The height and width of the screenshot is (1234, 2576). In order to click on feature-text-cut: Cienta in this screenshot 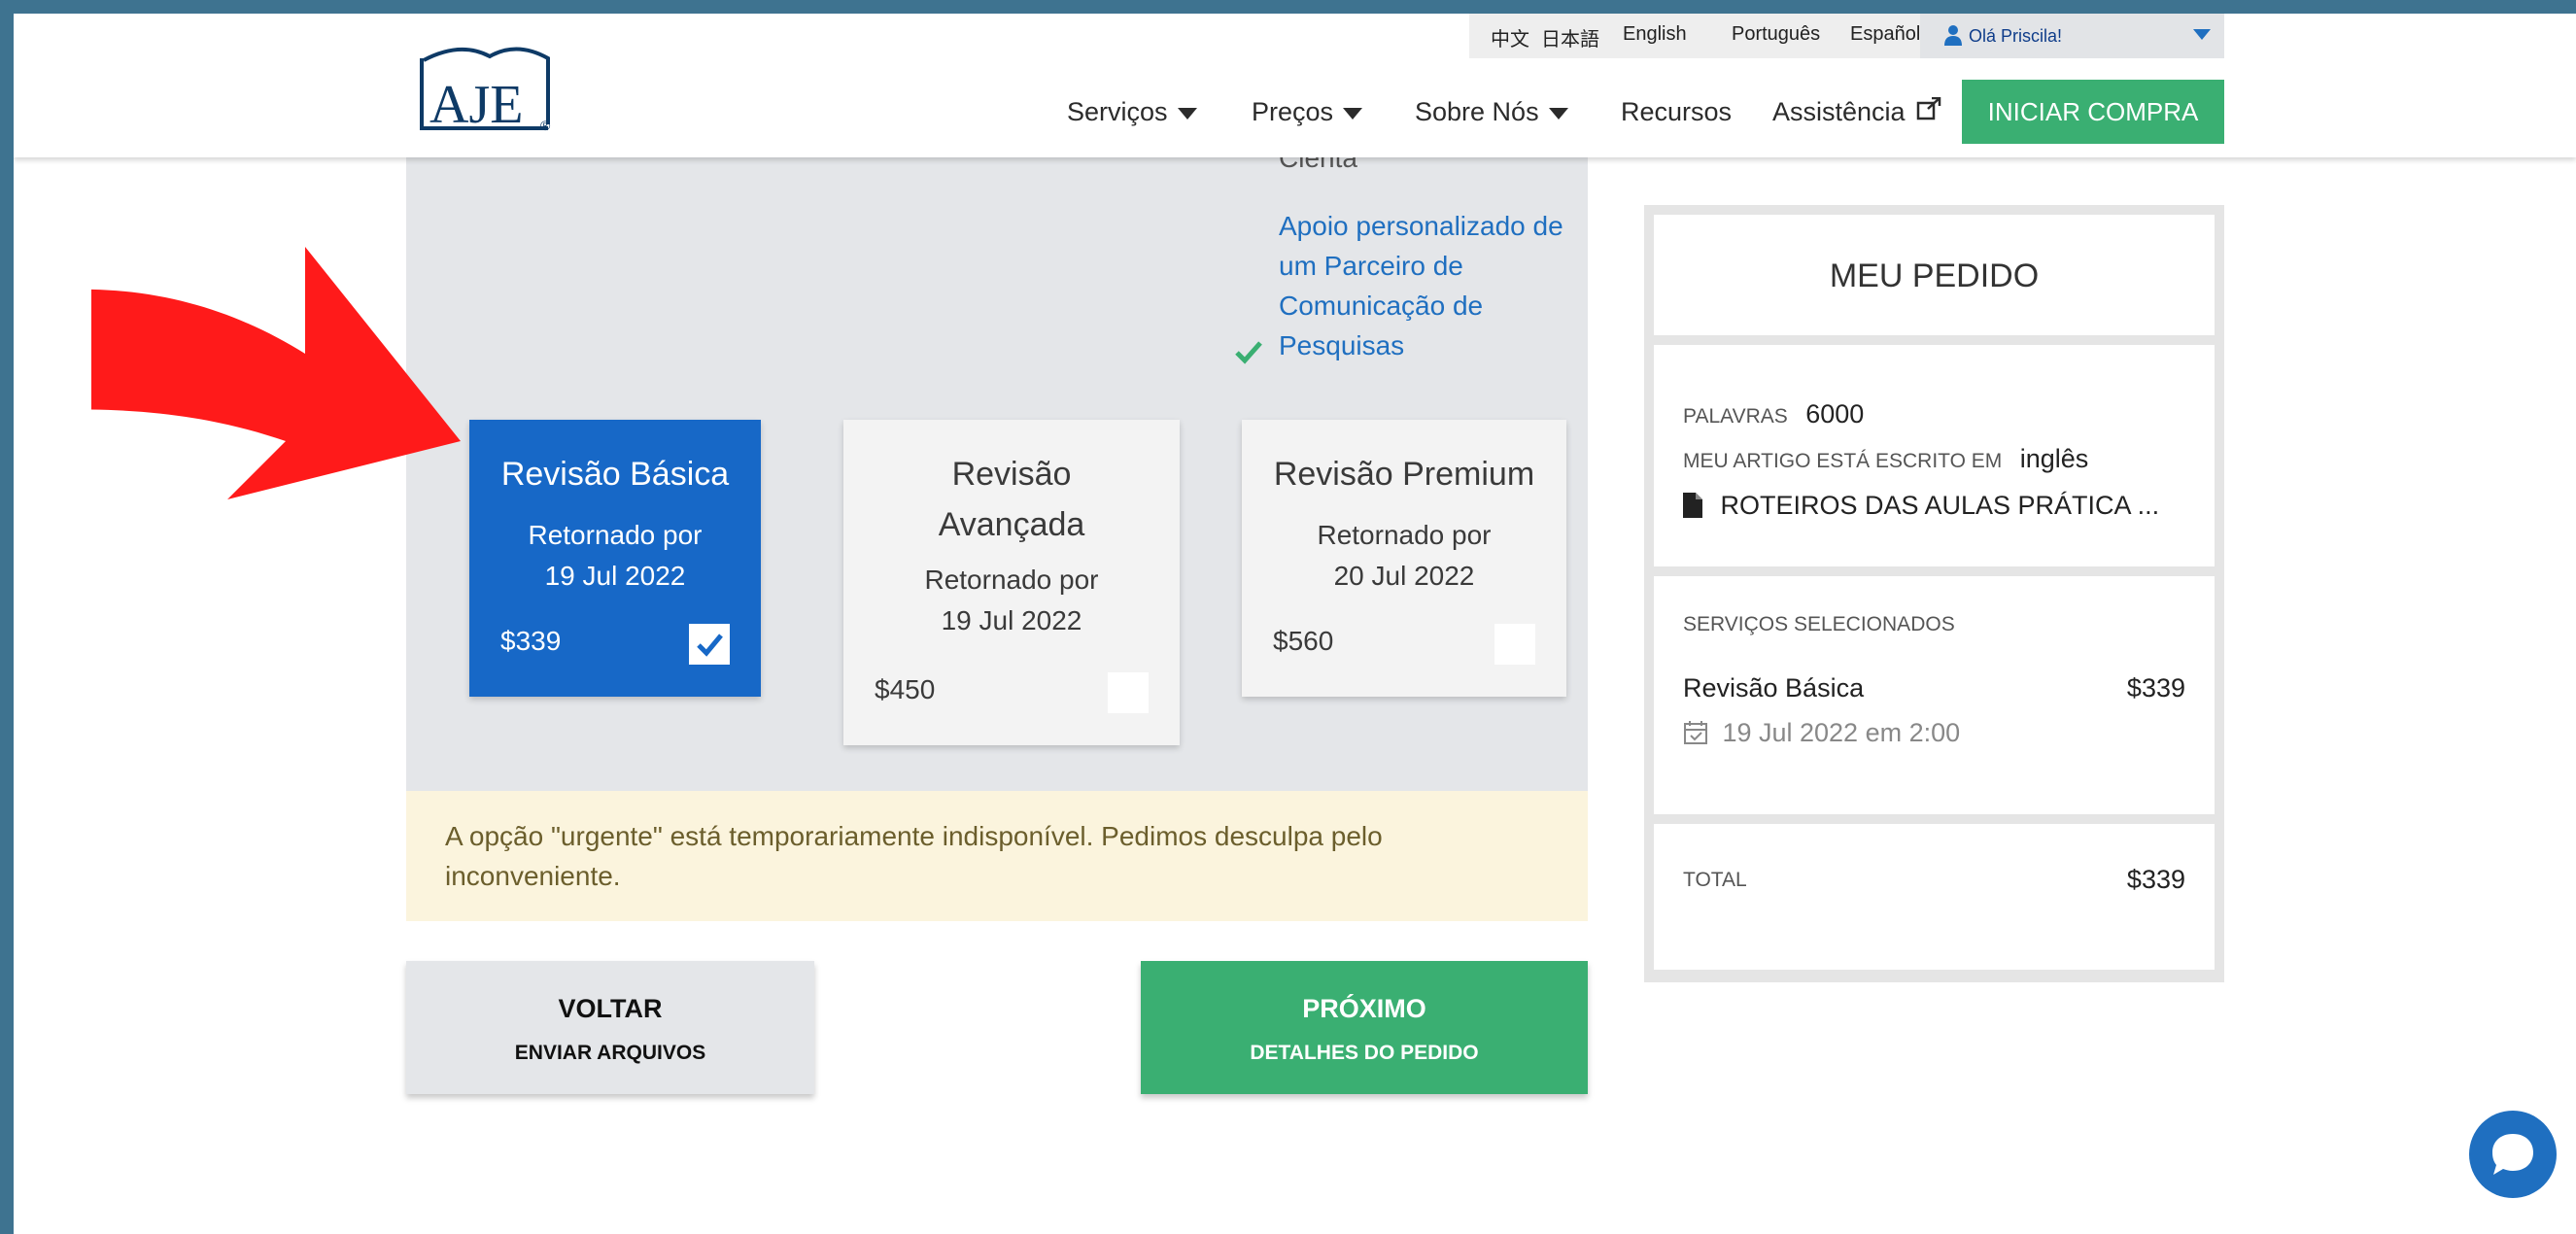, I will do `click(1318, 164)`.